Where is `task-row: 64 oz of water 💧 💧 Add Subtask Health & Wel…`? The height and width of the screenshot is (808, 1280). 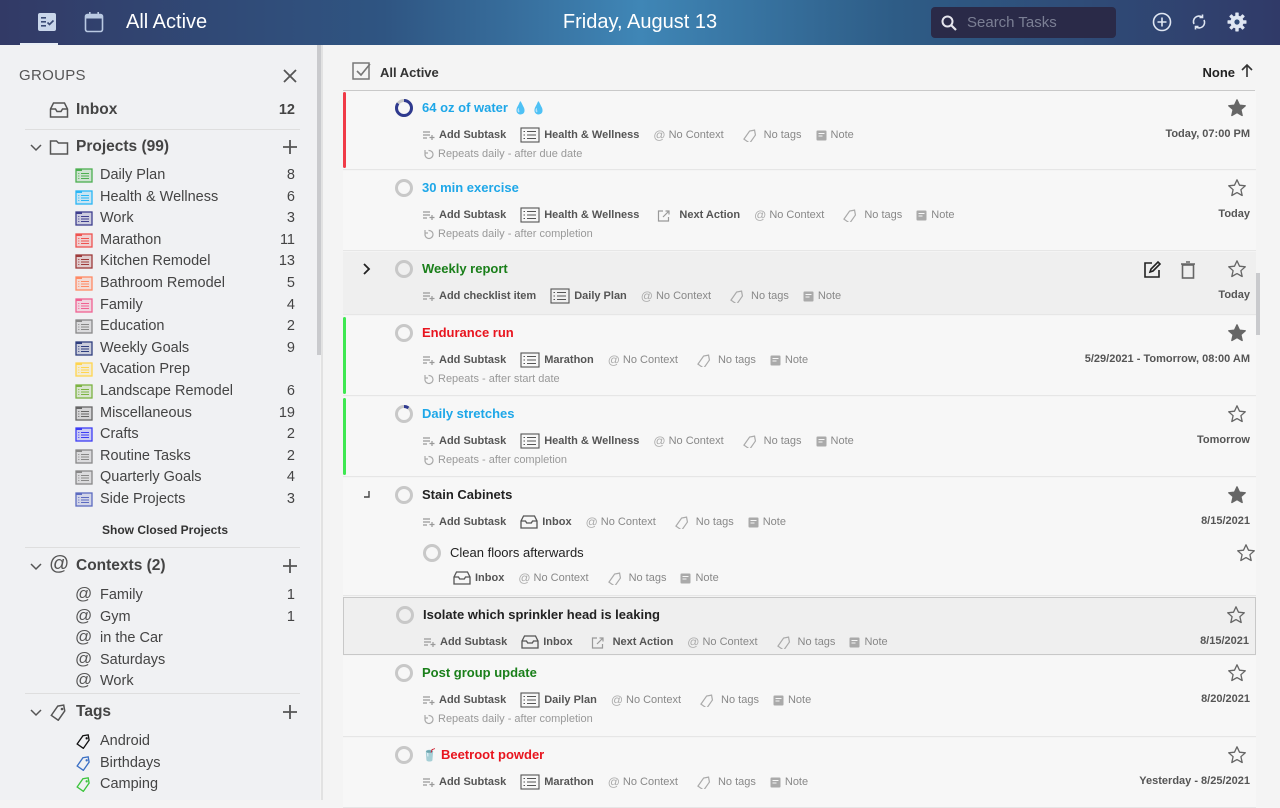
task-row: 64 oz of water 💧 💧 Add Subtask Health & Wel… is located at coordinates (799, 130).